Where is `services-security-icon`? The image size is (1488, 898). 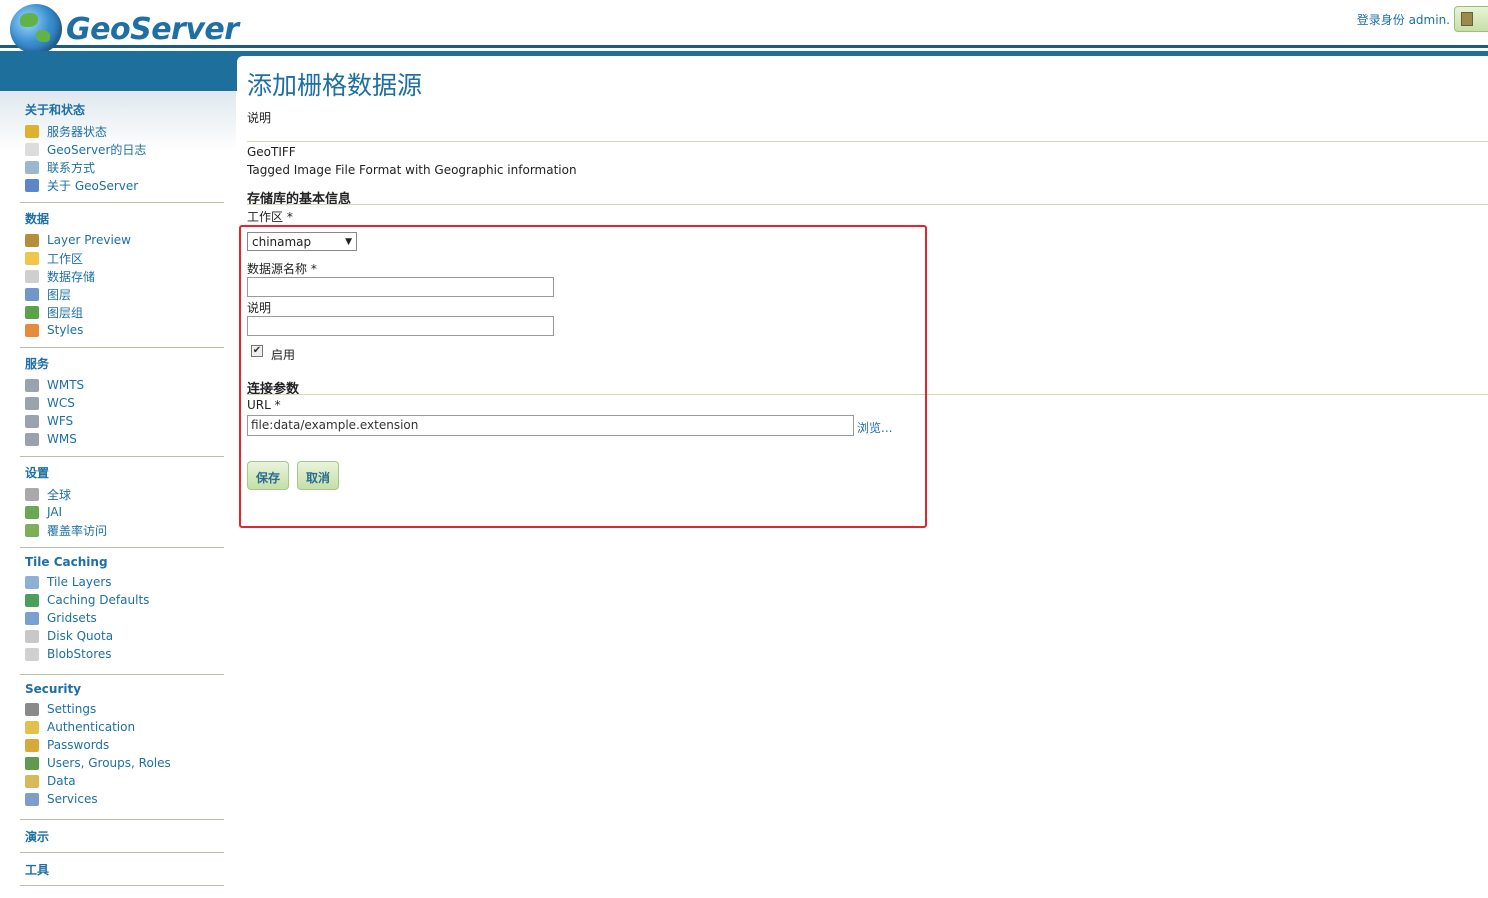 services-security-icon is located at coordinates (32, 799).